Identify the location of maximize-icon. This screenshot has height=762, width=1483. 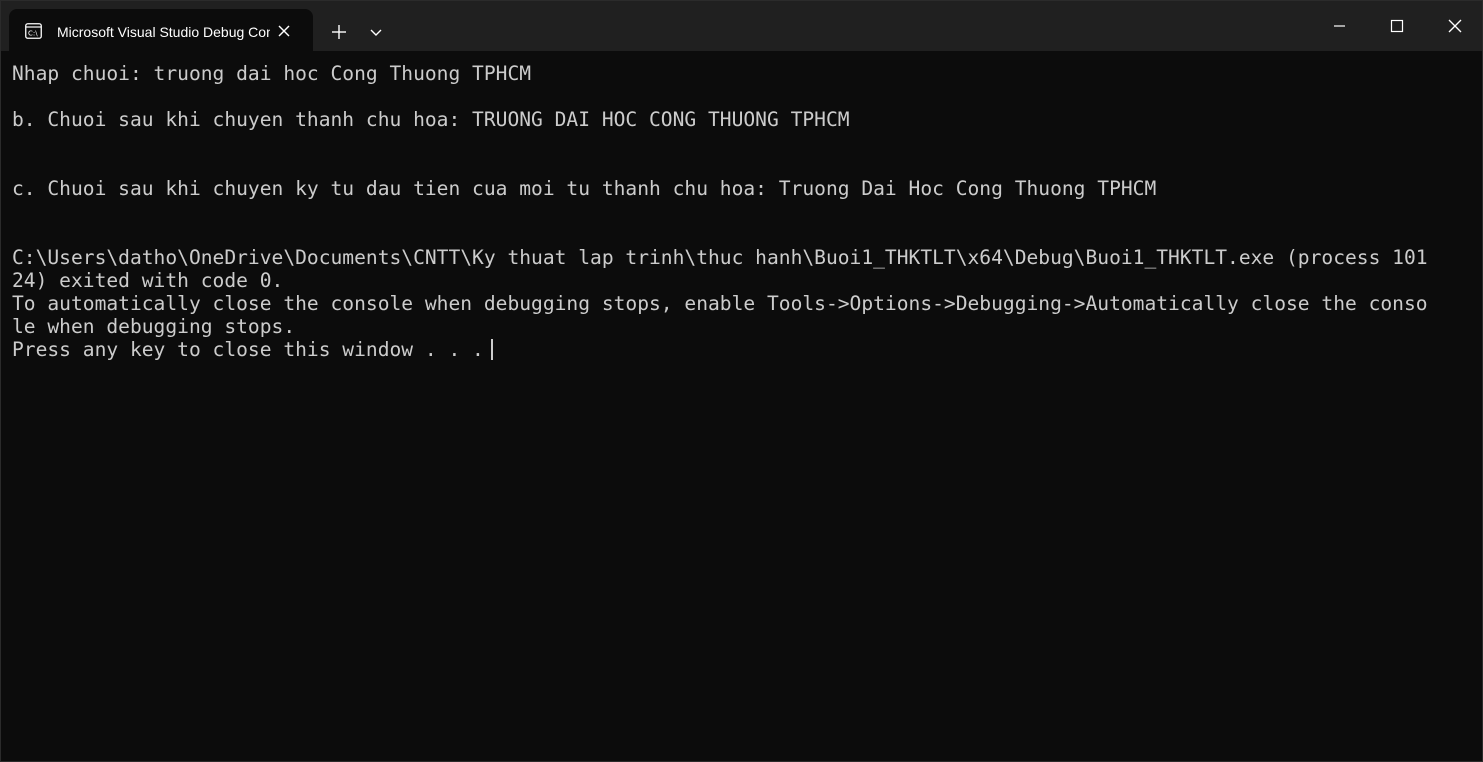
(1397, 26).